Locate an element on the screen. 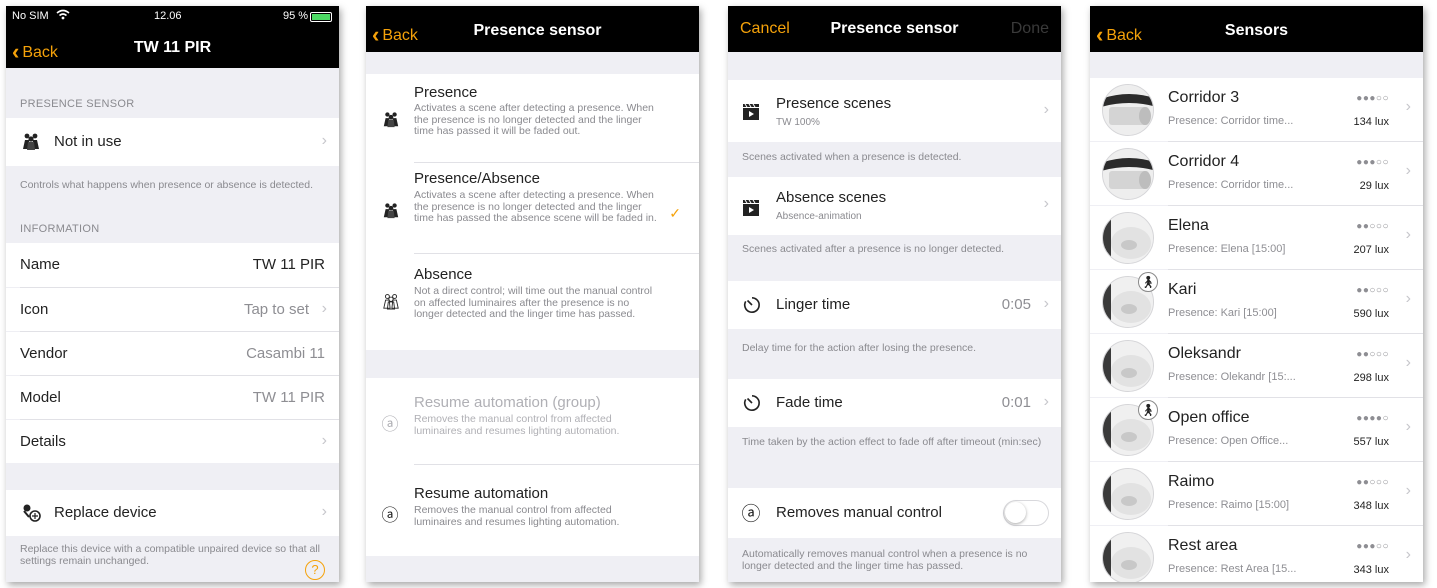 The width and height of the screenshot is (1437, 588). signal-strength-dots: ●●○○○ is located at coordinates (1372, 290).